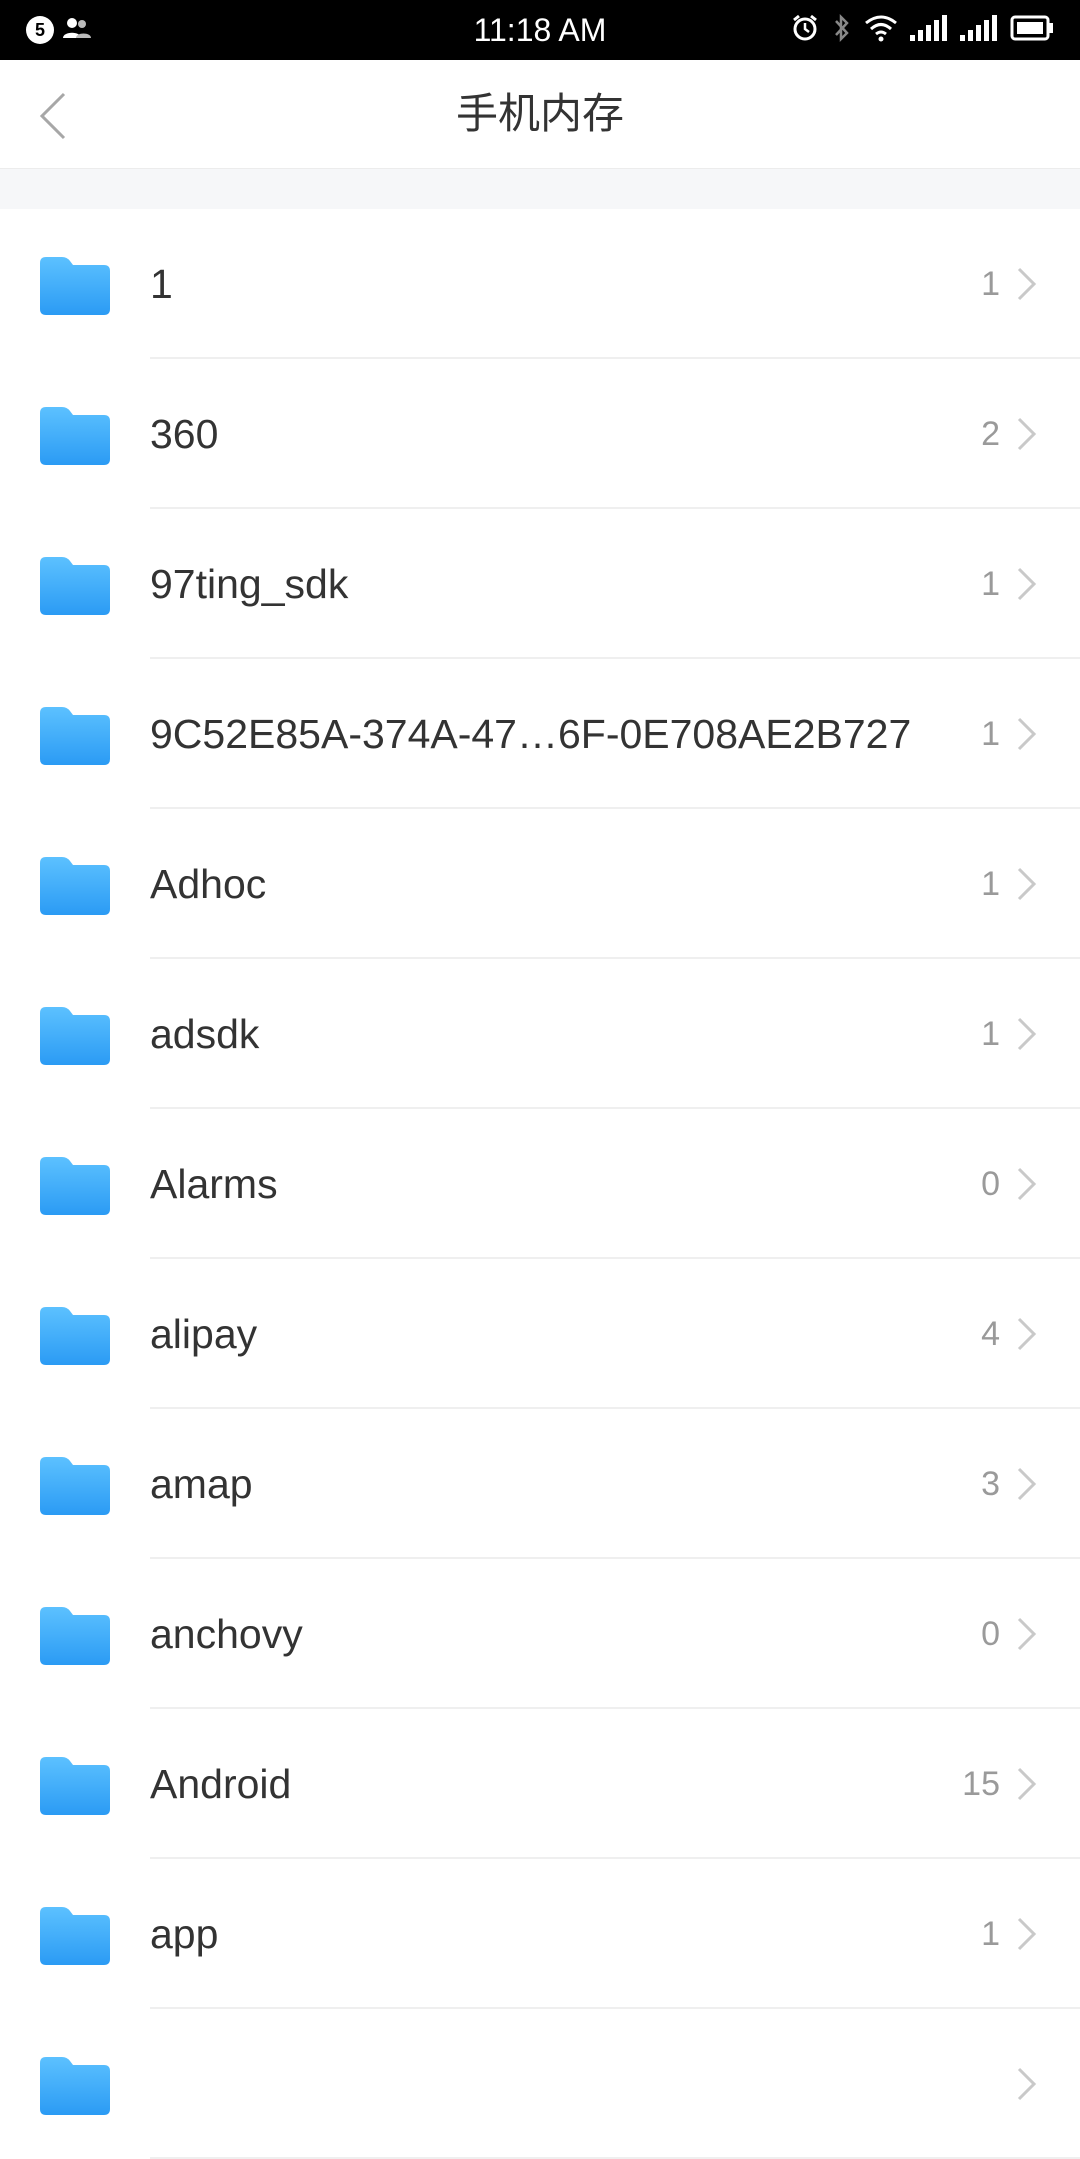 The width and height of the screenshot is (1080, 2159). I want to click on signal-sim1-icon, so click(929, 30).